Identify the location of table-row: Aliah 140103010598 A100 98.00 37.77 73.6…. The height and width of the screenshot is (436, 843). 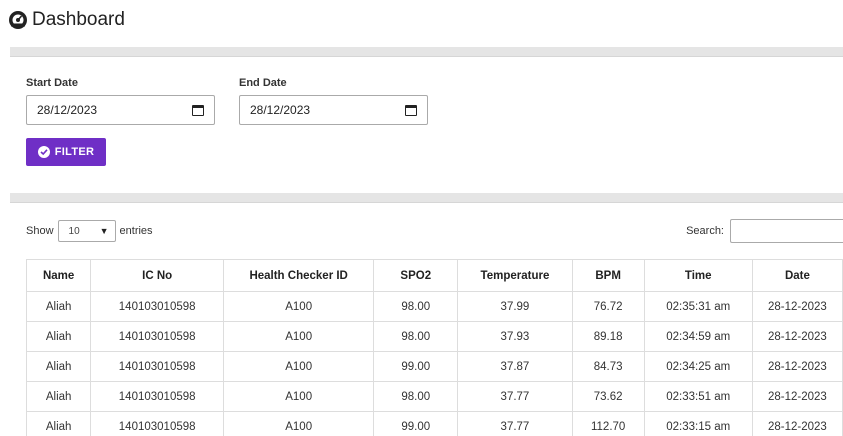
(434, 396).